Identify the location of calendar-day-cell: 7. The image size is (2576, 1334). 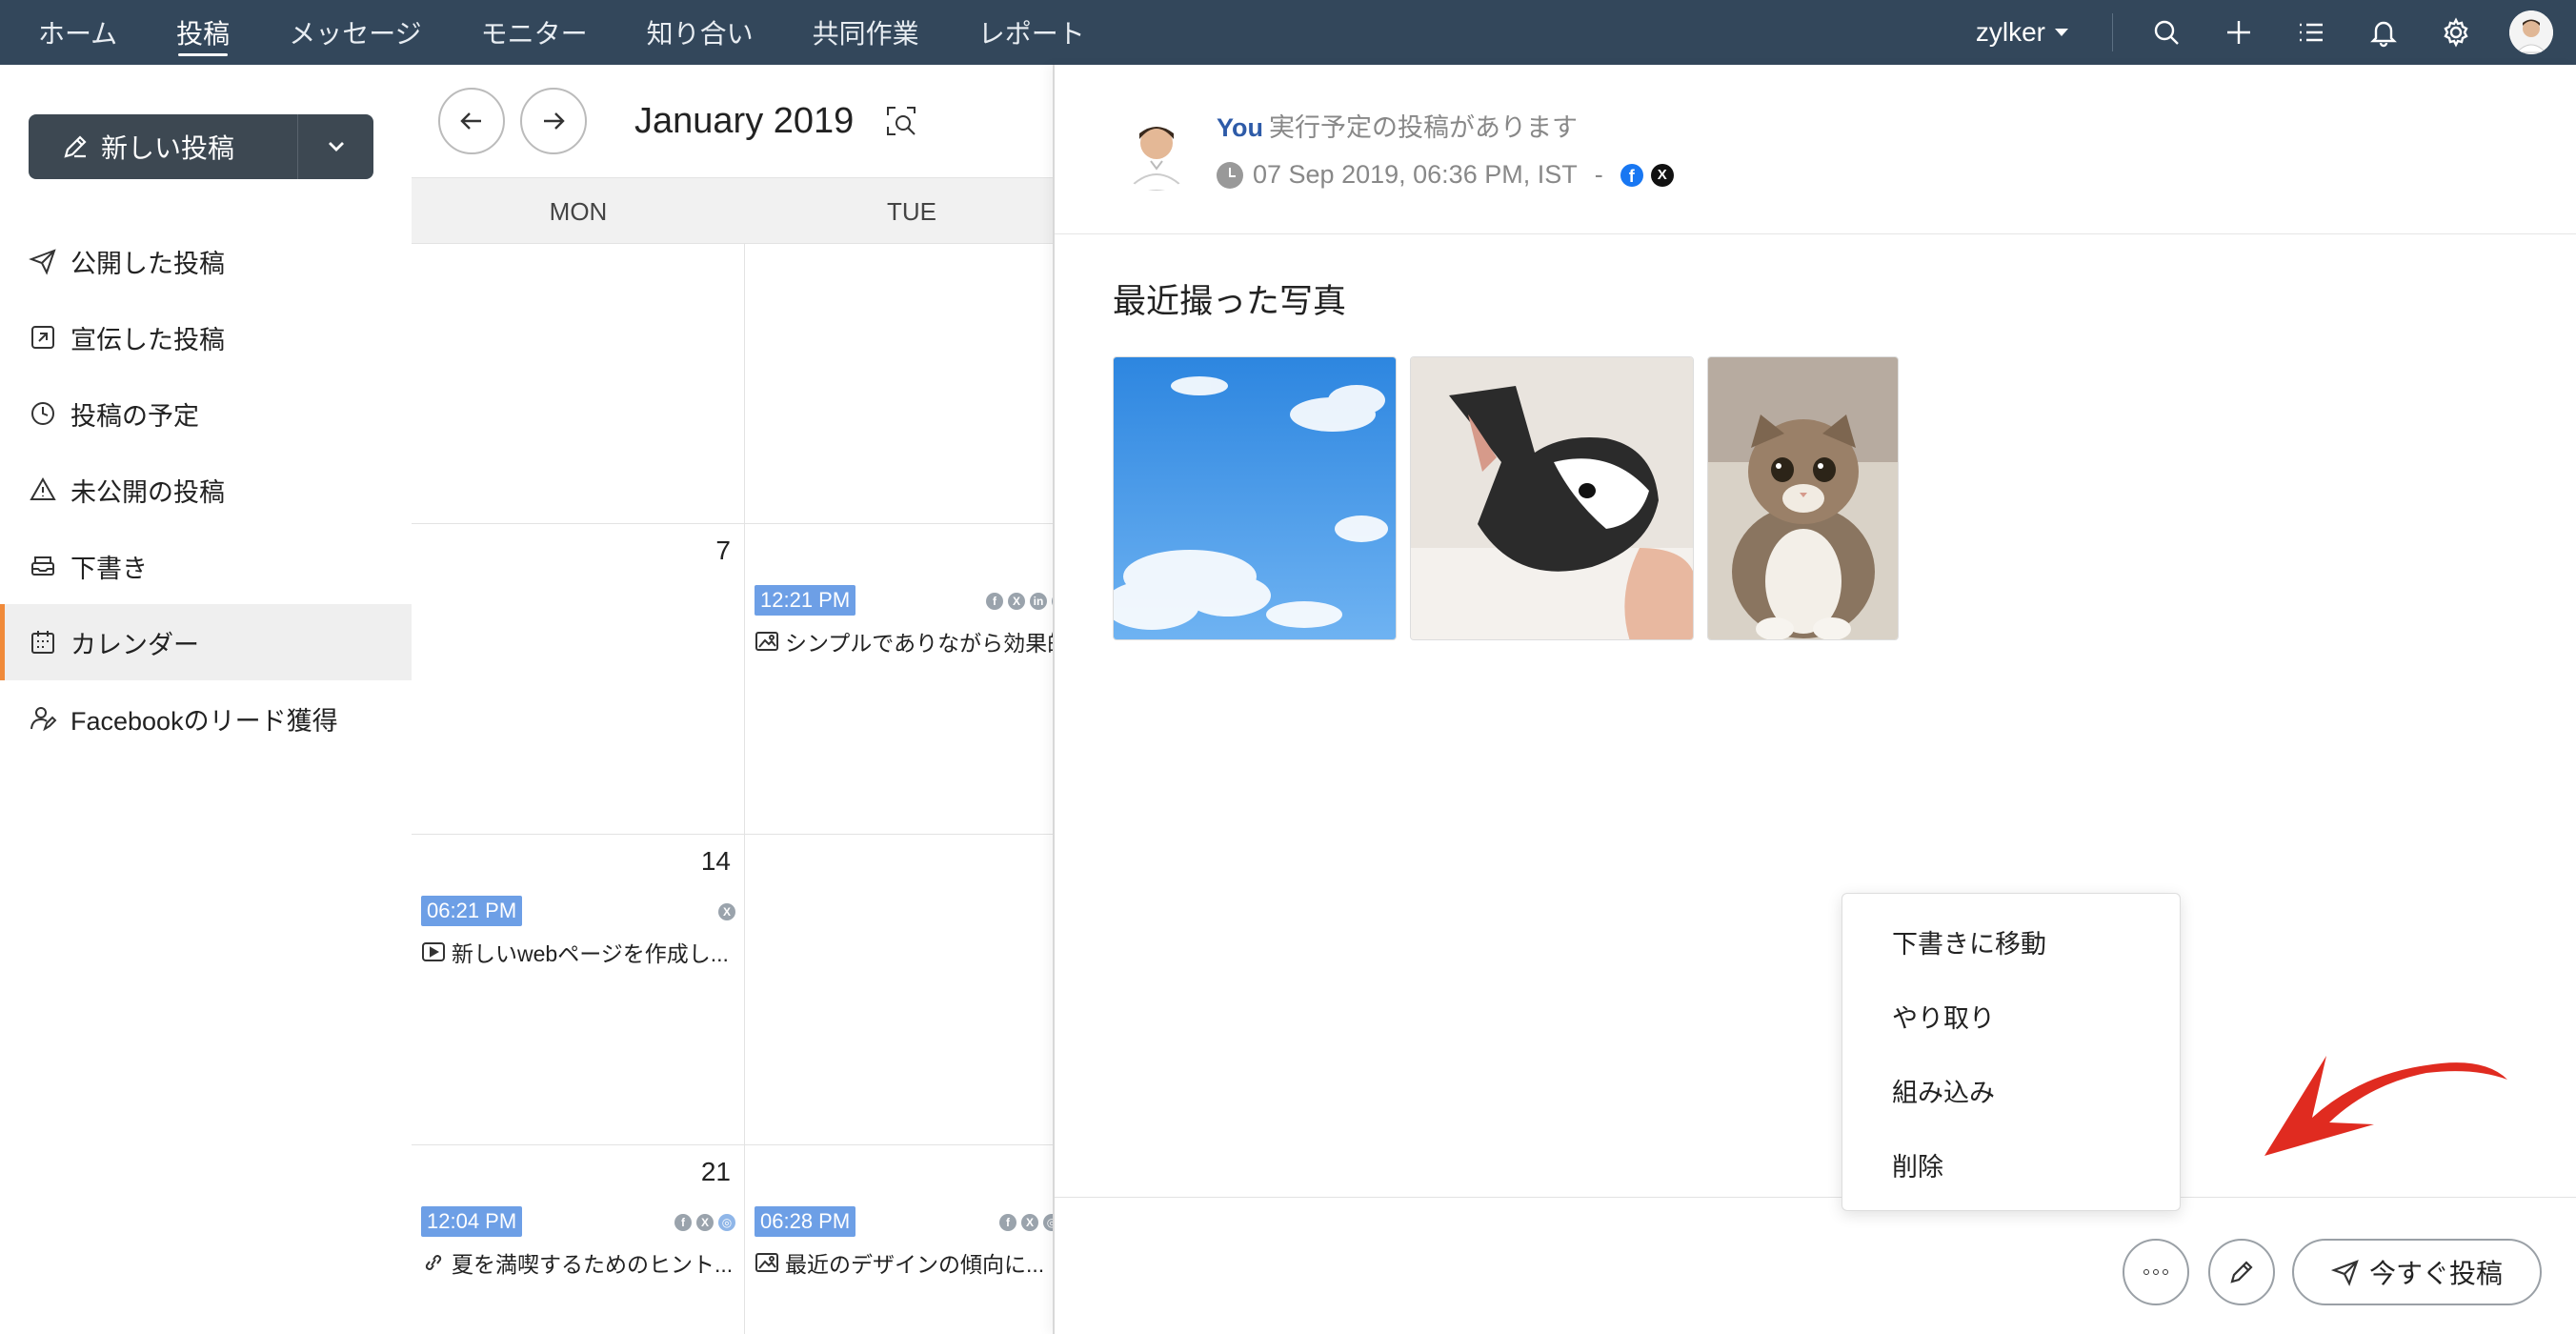
(579, 679).